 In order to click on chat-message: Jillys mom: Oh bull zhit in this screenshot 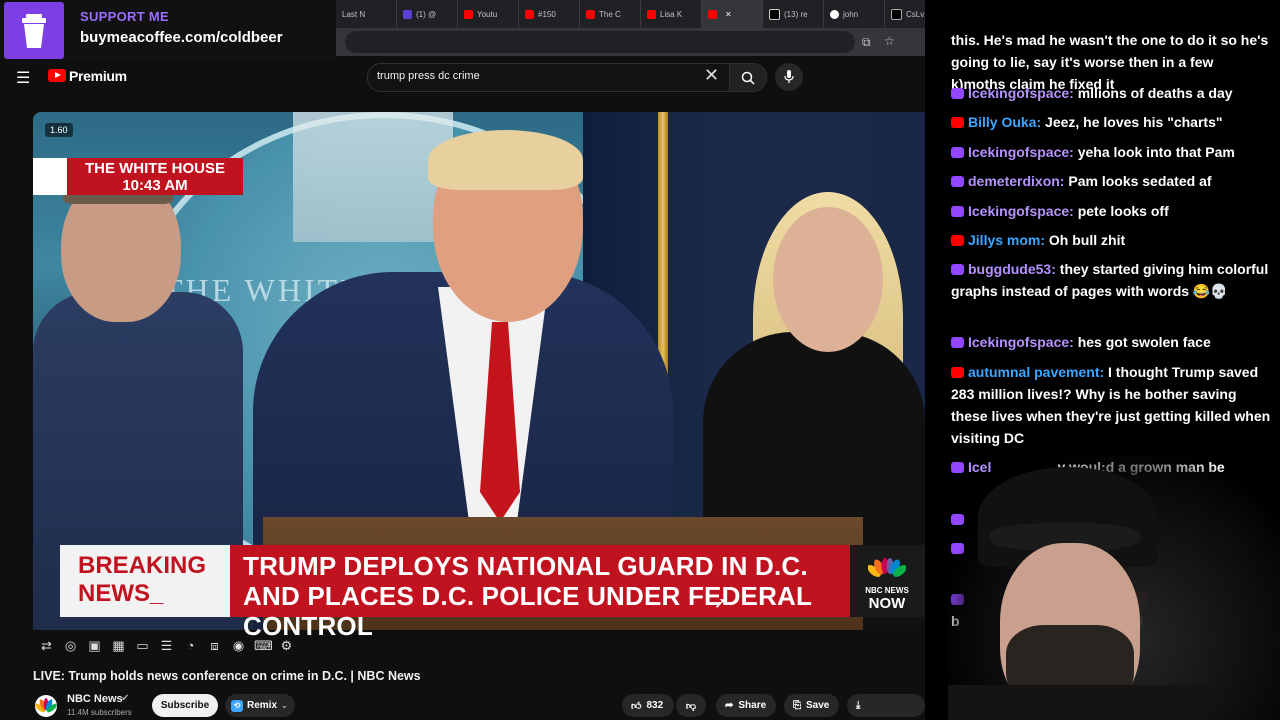, I will do `click(1111, 240)`.